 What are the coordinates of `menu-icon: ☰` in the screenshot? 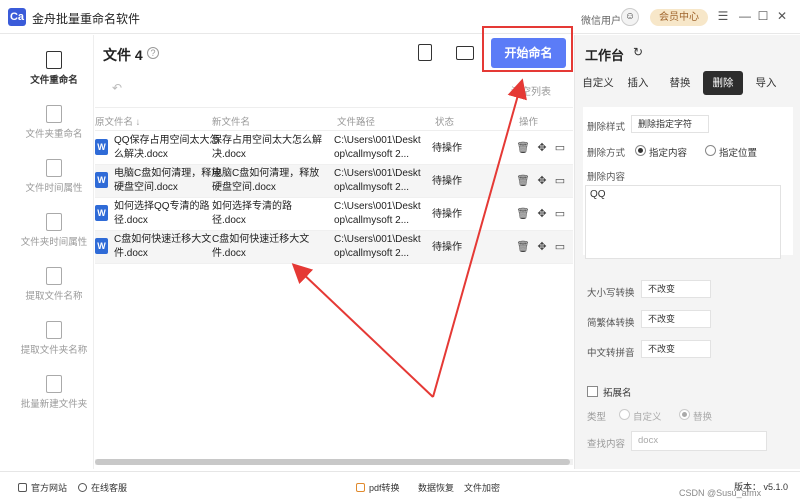 It's located at (723, 16).